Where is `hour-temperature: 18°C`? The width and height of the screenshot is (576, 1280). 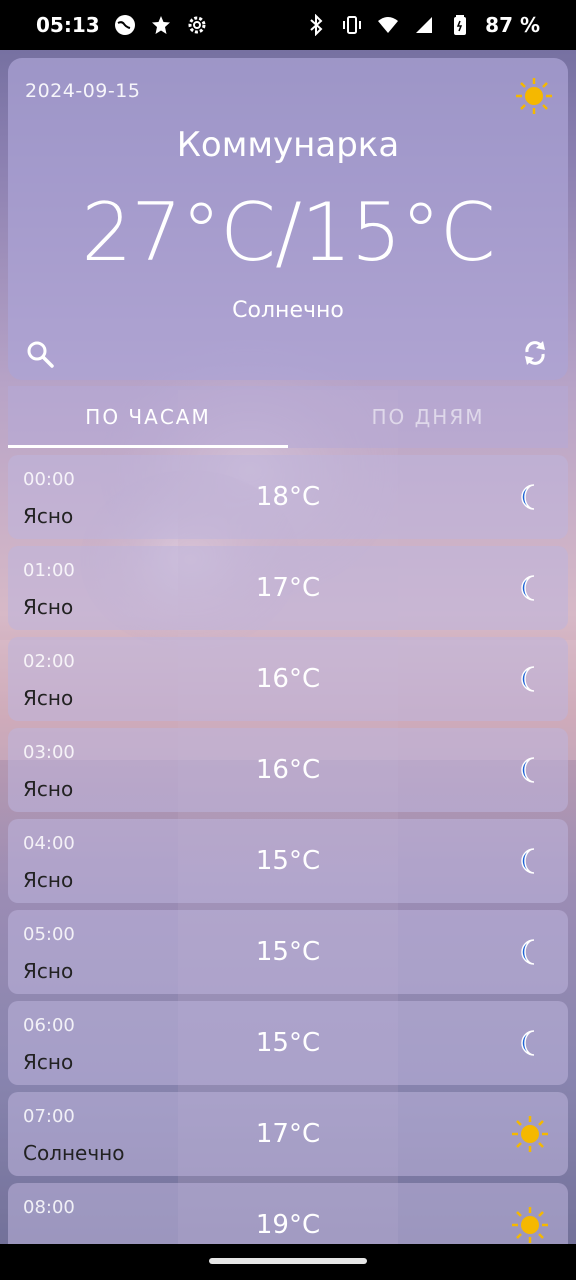
hour-temperature: 18°C is located at coordinates (288, 497).